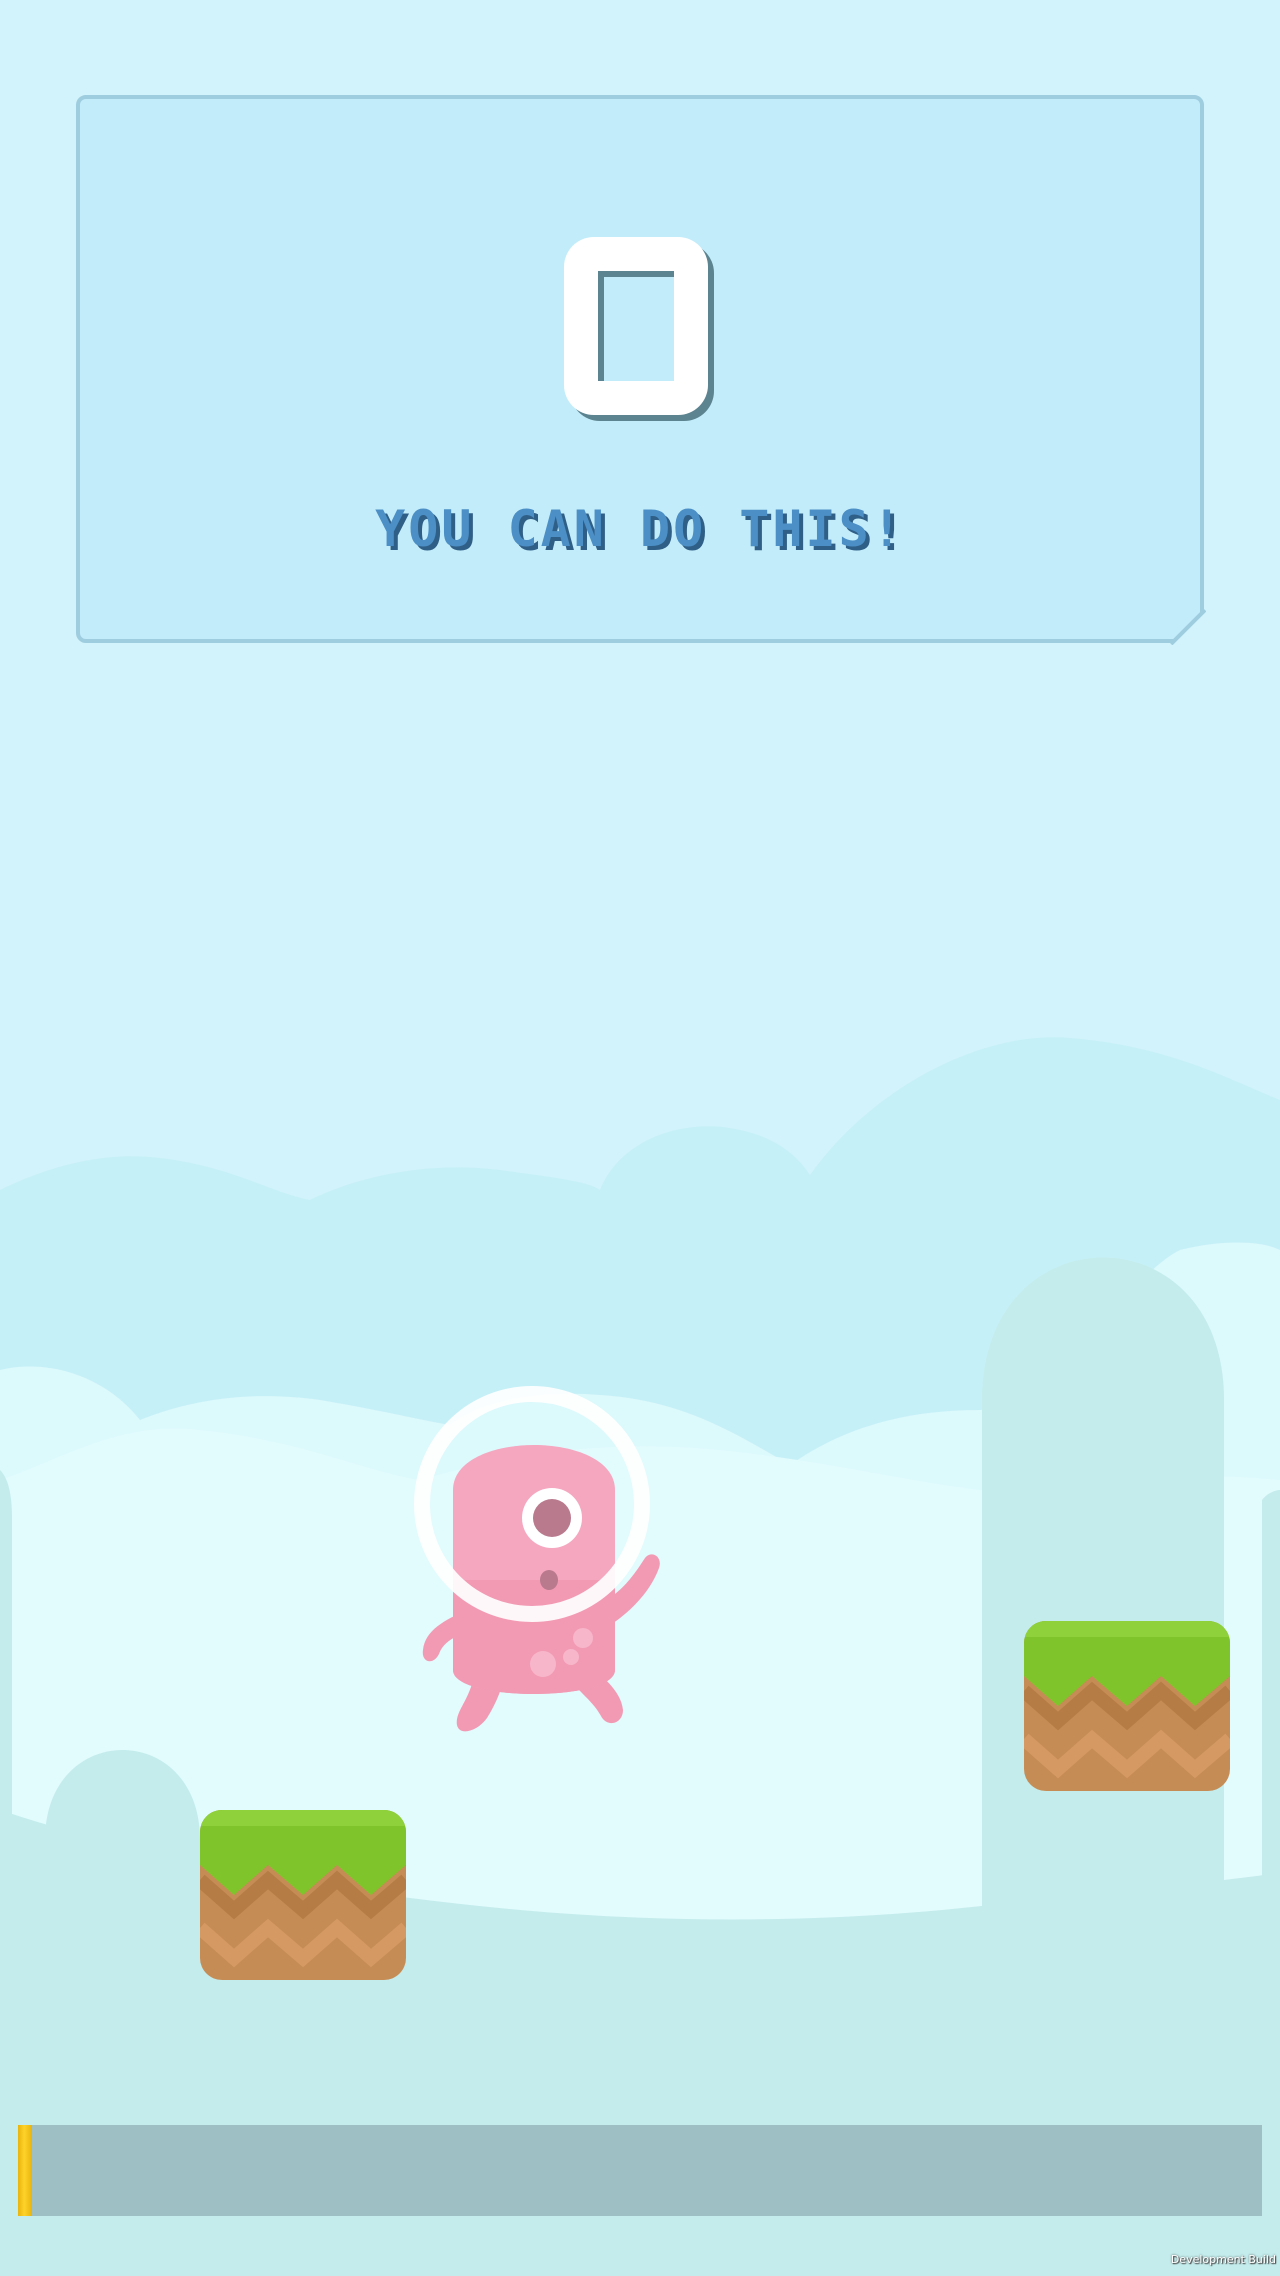 This screenshot has height=2276, width=1280. What do you see at coordinates (535, 1560) in the screenshot?
I see `player-alien` at bounding box center [535, 1560].